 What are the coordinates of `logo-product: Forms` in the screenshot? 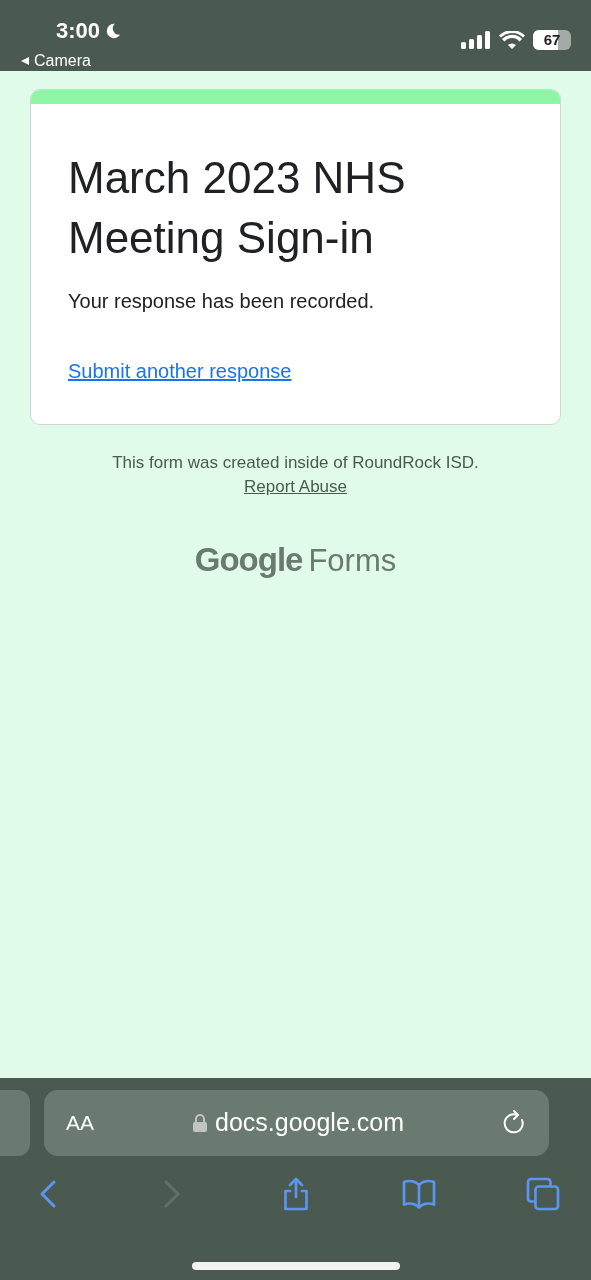 It's located at (352, 561).